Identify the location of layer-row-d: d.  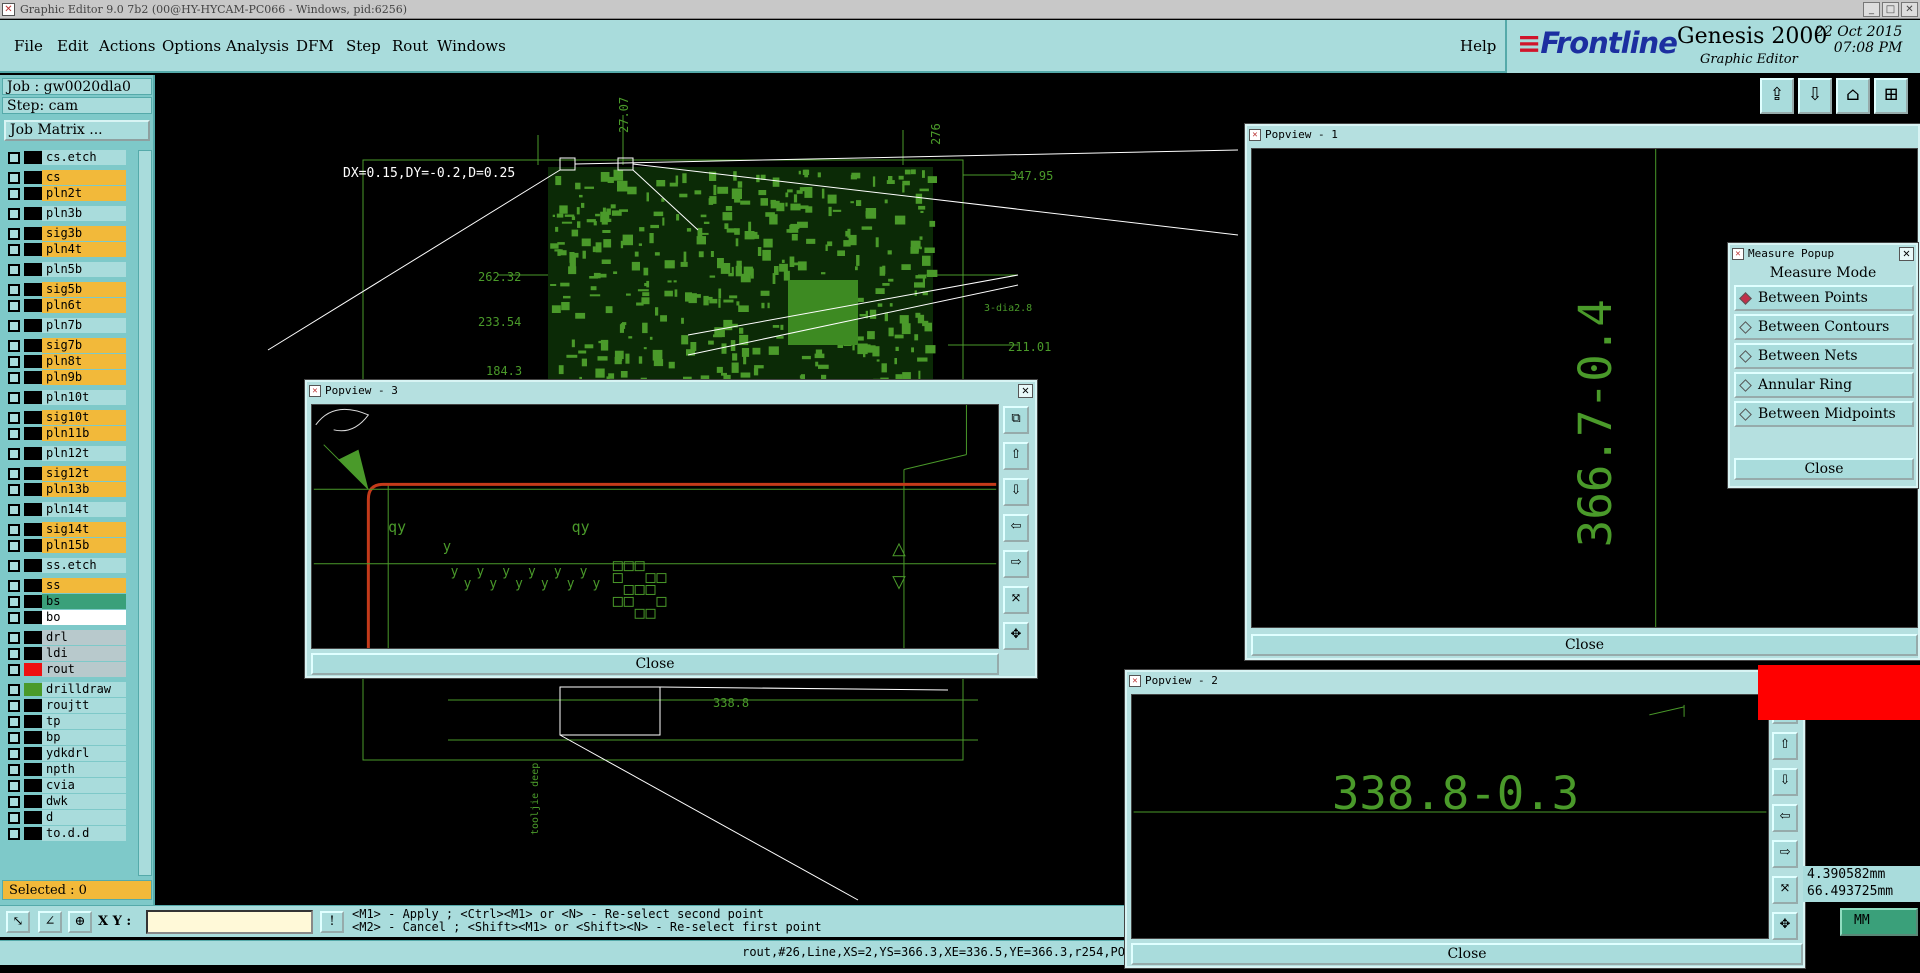
(69, 817).